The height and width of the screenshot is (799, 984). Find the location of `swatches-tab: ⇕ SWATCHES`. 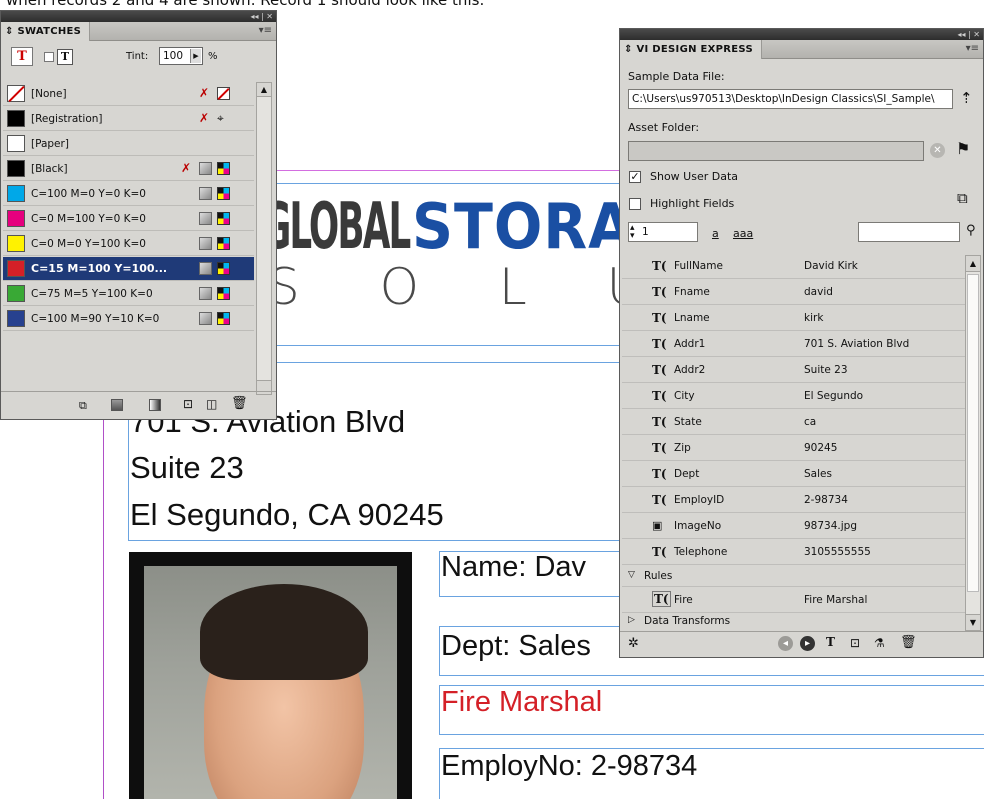

swatches-tab: ⇕ SWATCHES is located at coordinates (46, 31).